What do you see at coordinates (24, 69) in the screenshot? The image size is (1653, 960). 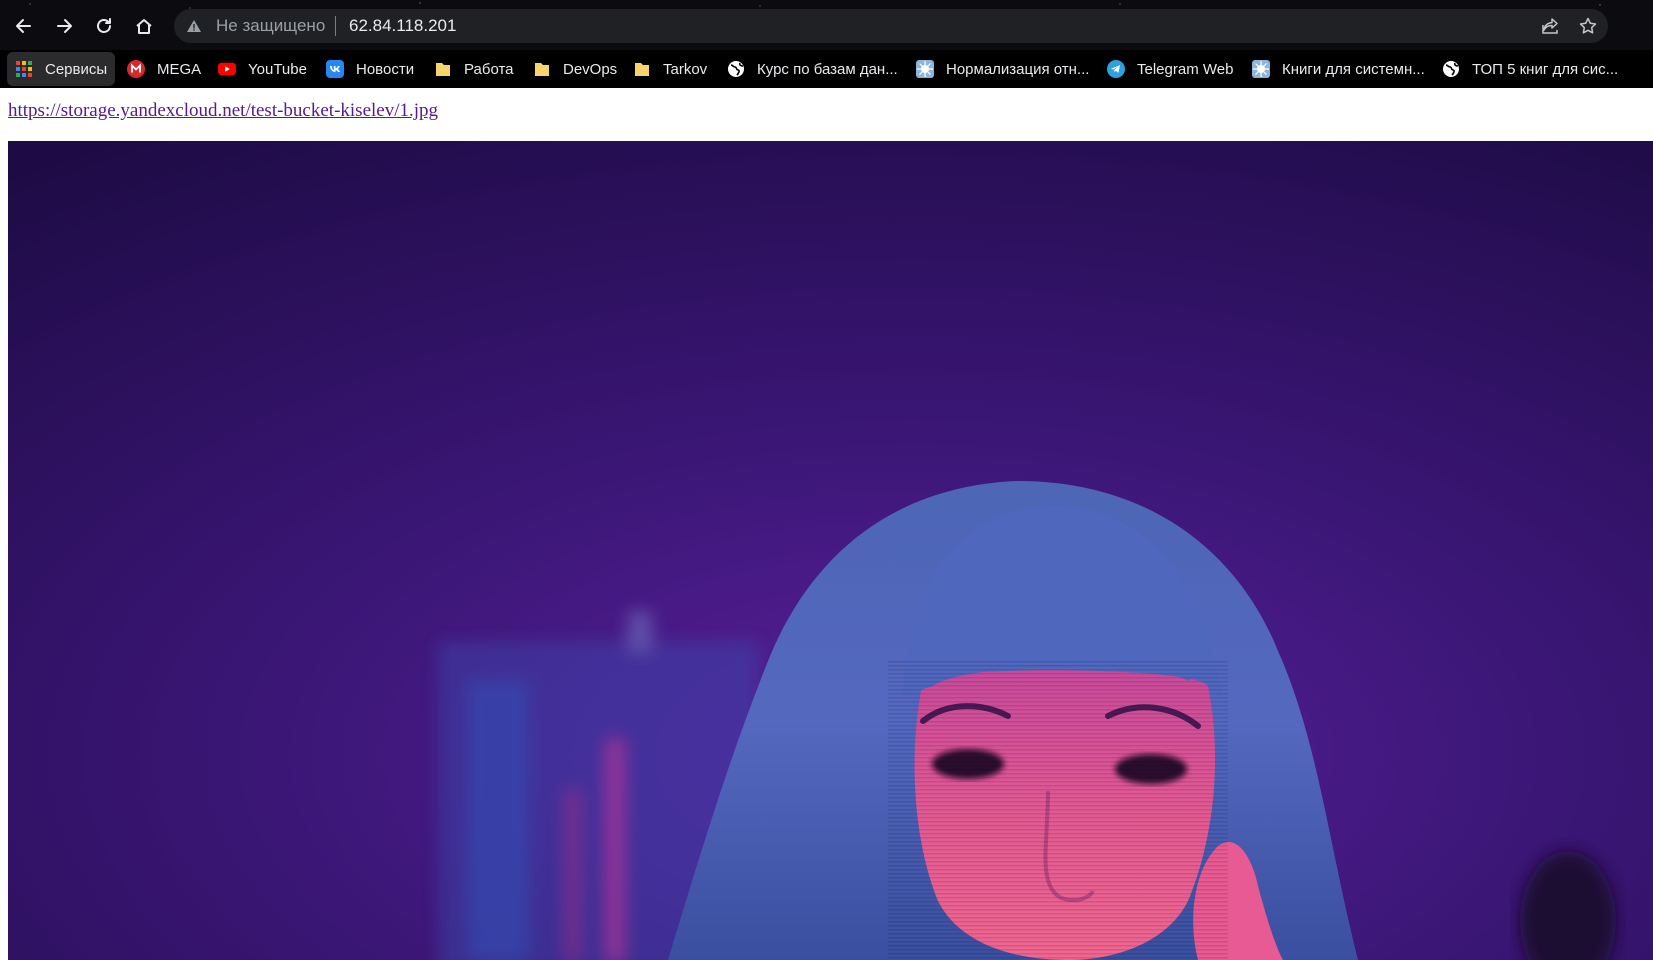 I see `apps-grid-icon` at bounding box center [24, 69].